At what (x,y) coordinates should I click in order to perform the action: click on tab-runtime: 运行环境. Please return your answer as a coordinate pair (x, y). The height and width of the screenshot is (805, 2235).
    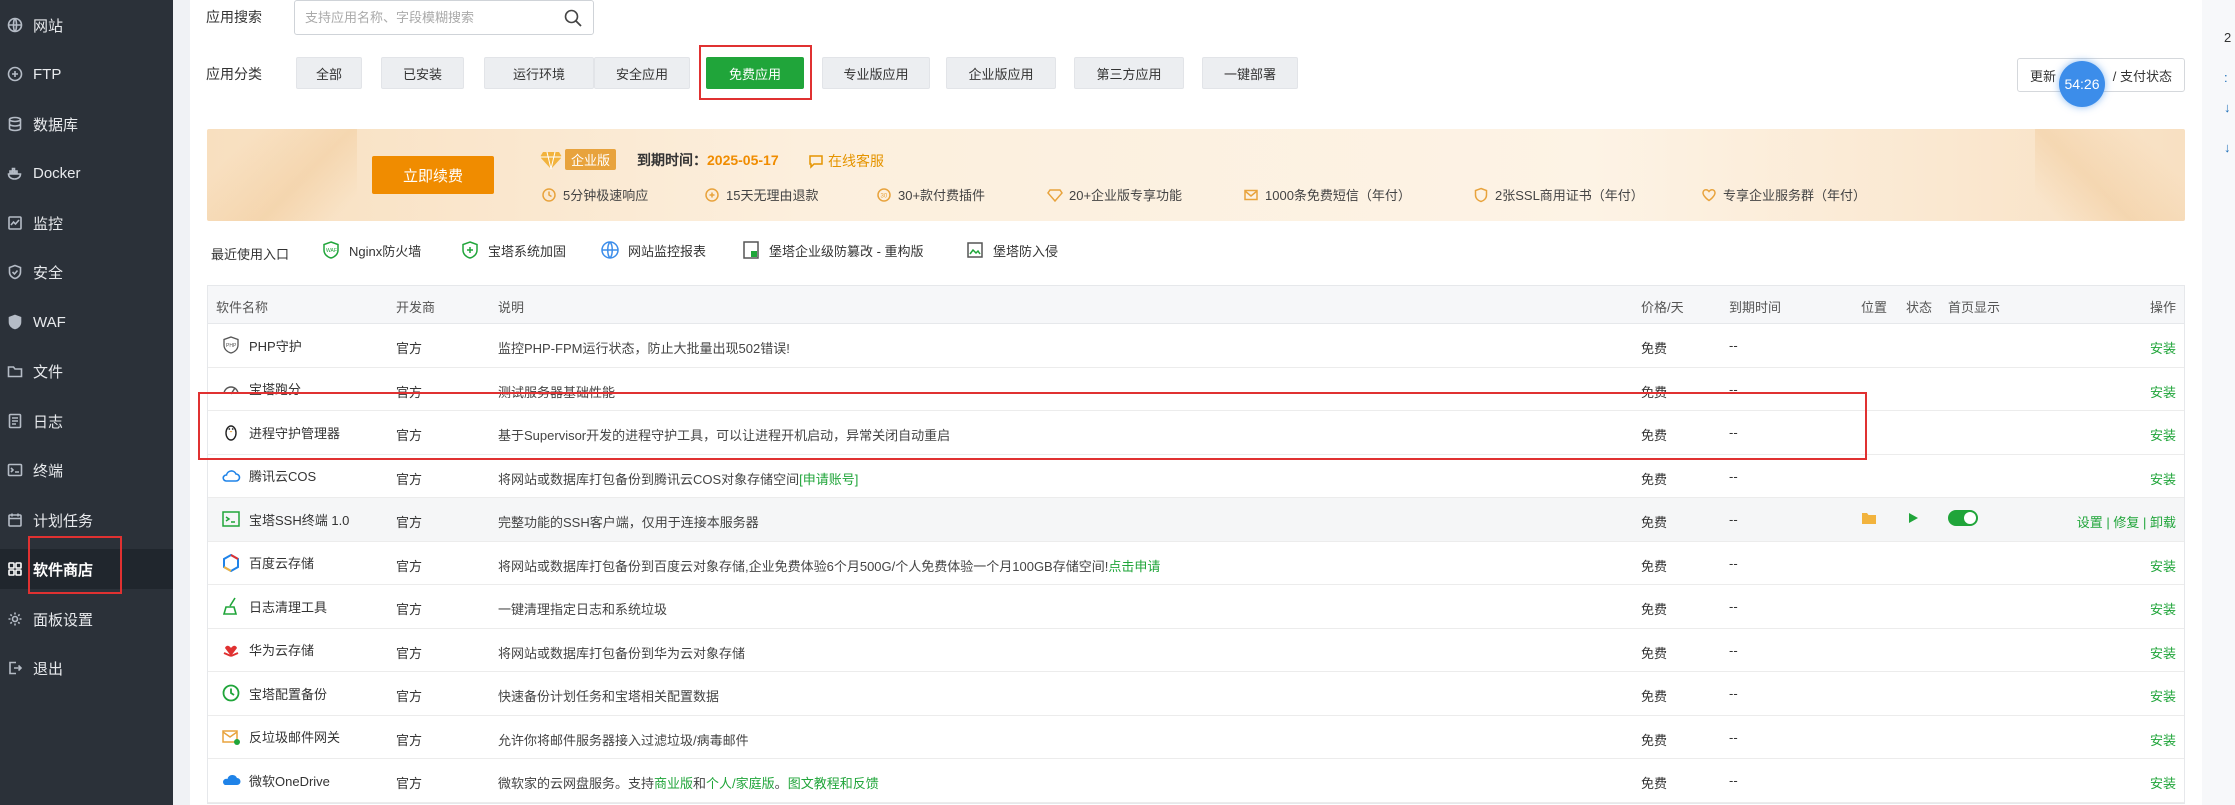
    Looking at the image, I should click on (539, 73).